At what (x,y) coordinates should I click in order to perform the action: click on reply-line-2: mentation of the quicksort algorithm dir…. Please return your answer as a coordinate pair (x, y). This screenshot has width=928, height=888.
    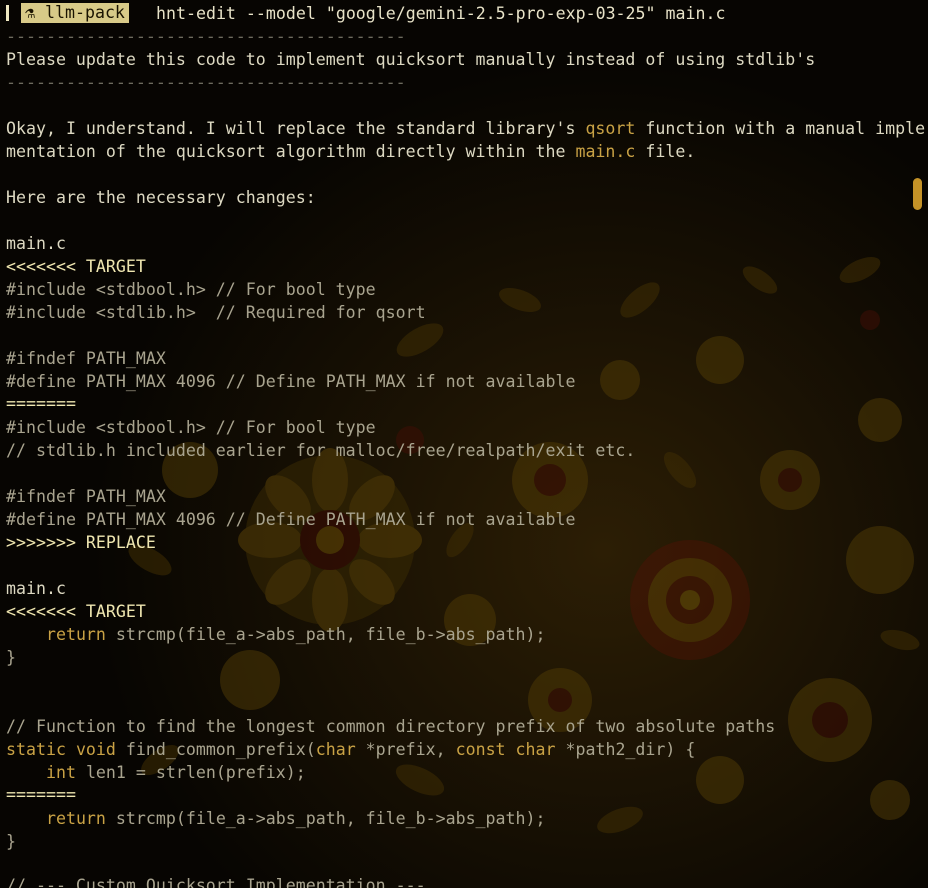
    Looking at the image, I should click on (466, 151).